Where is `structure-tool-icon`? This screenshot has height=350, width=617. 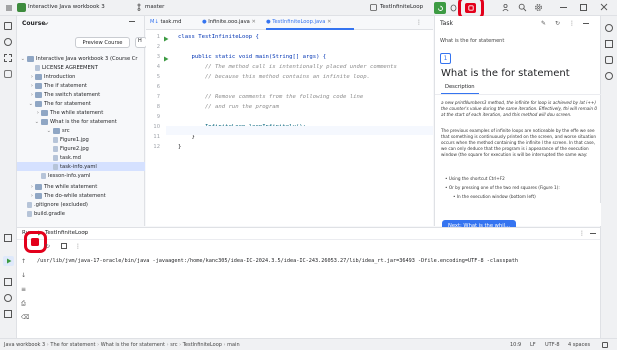
structure-tool-icon is located at coordinates (8, 58).